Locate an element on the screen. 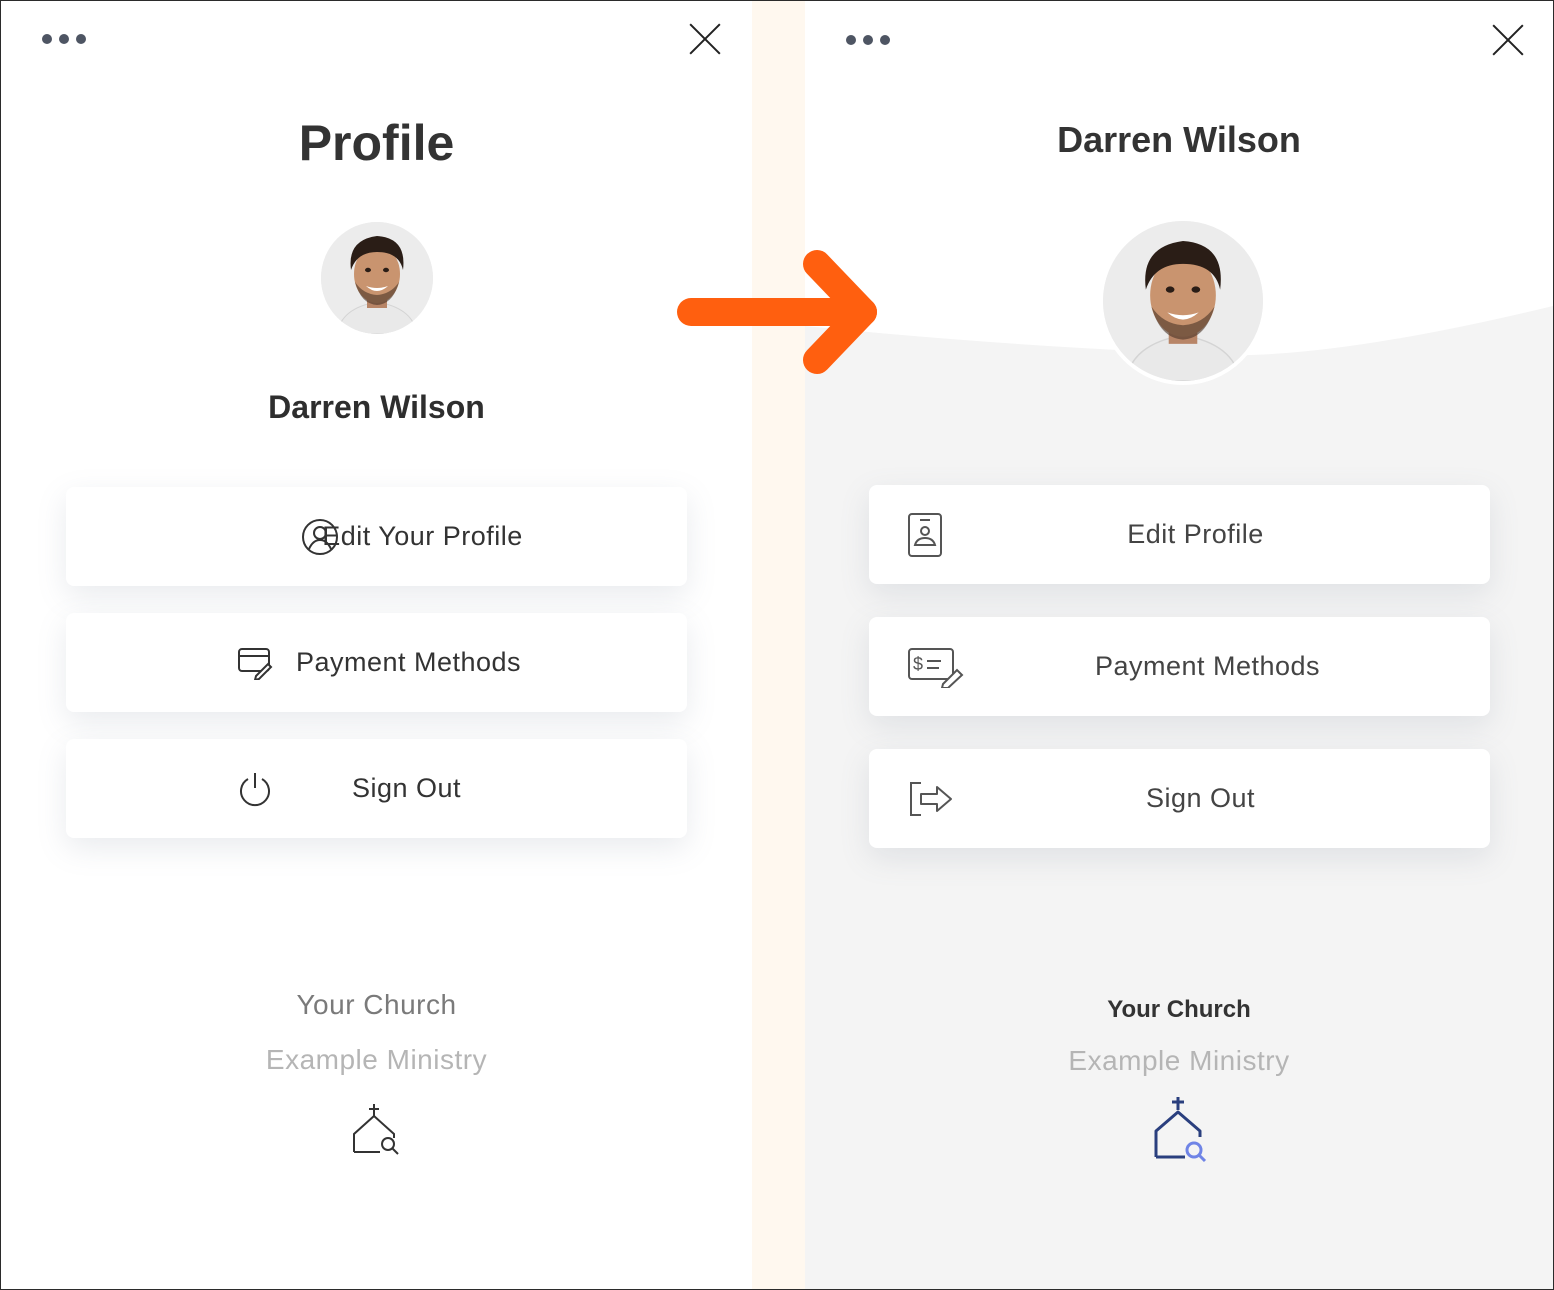 Image resolution: width=1554 pixels, height=1290 pixels. menu-item-label: Edit Your Profile is located at coordinates (422, 536).